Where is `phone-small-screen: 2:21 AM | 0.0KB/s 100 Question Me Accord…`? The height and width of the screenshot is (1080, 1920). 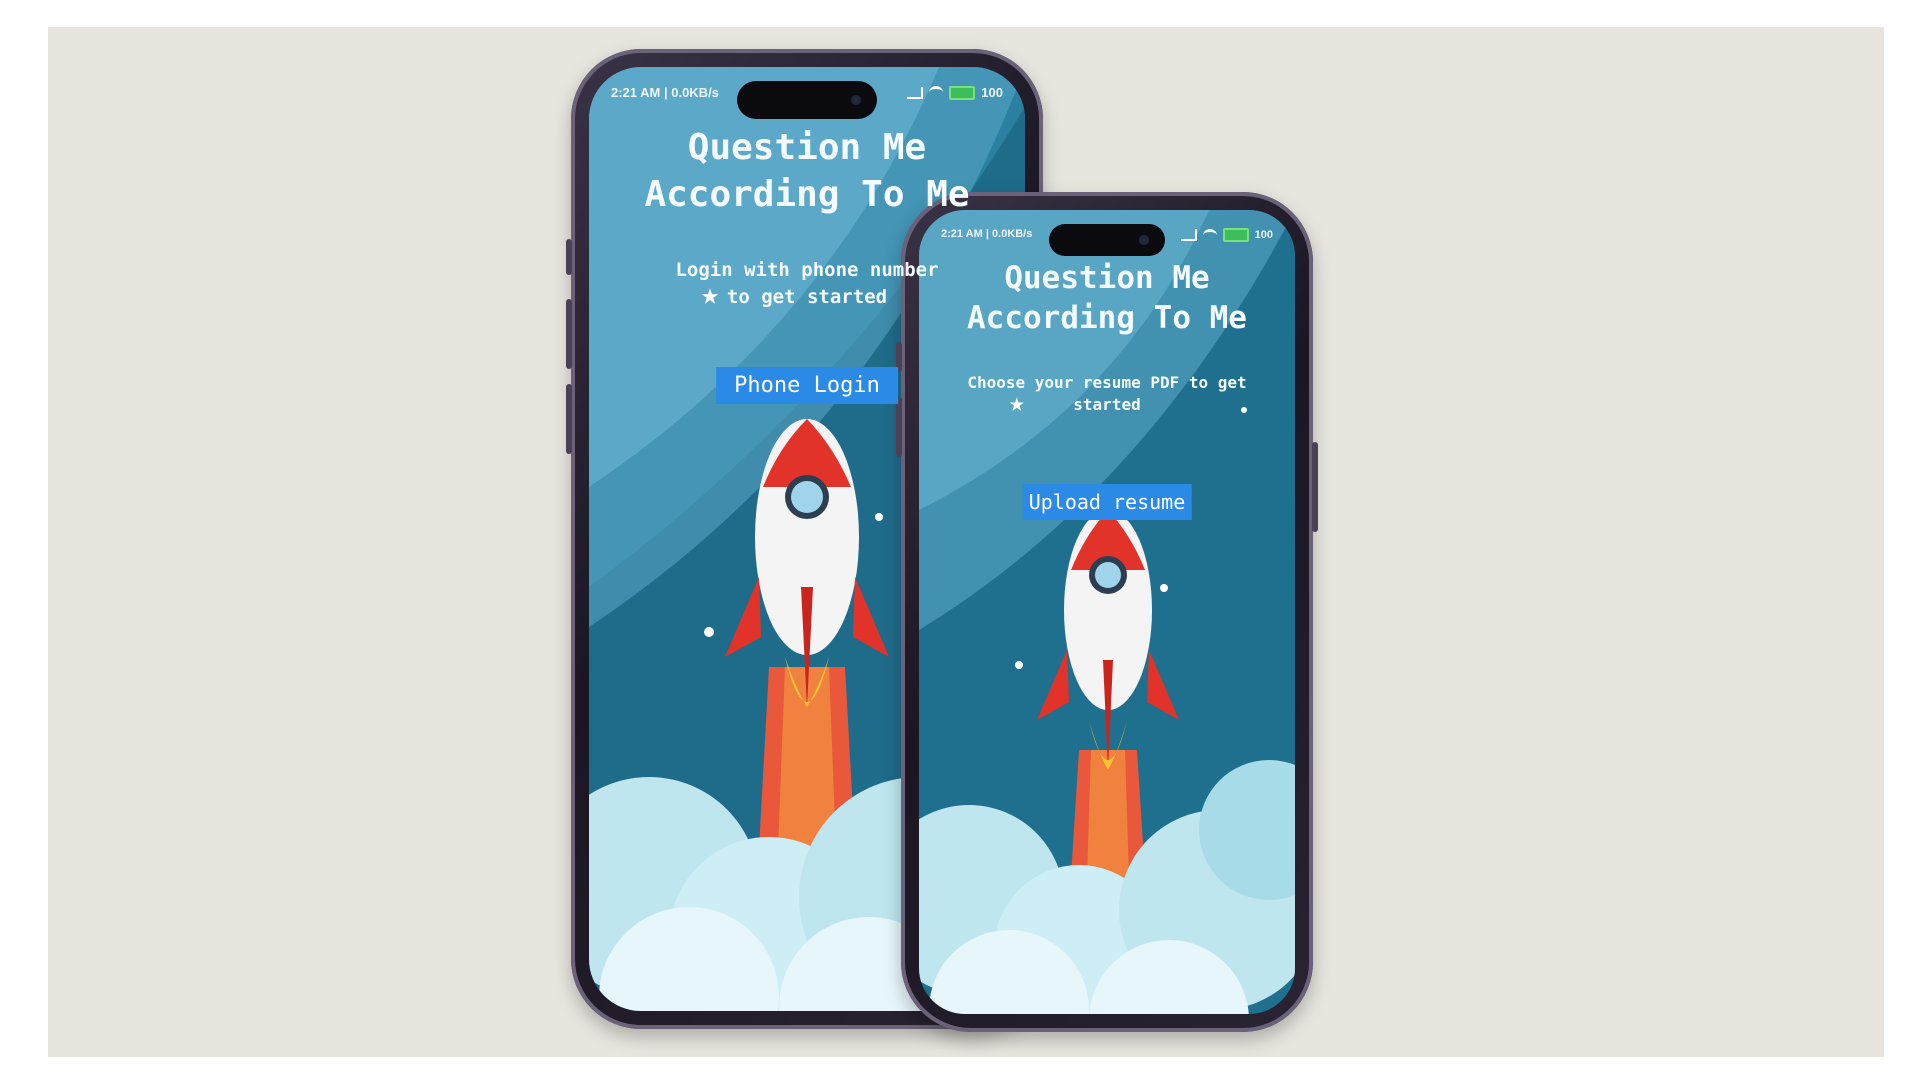 phone-small-screen: 2:21 AM | 0.0KB/s 100 Question Me Accord… is located at coordinates (1107, 612).